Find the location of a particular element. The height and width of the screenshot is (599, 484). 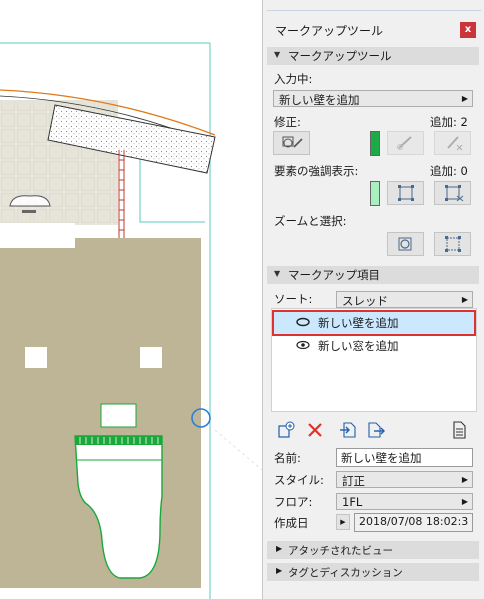

panel-title: マークアップツール is located at coordinates (329, 31).